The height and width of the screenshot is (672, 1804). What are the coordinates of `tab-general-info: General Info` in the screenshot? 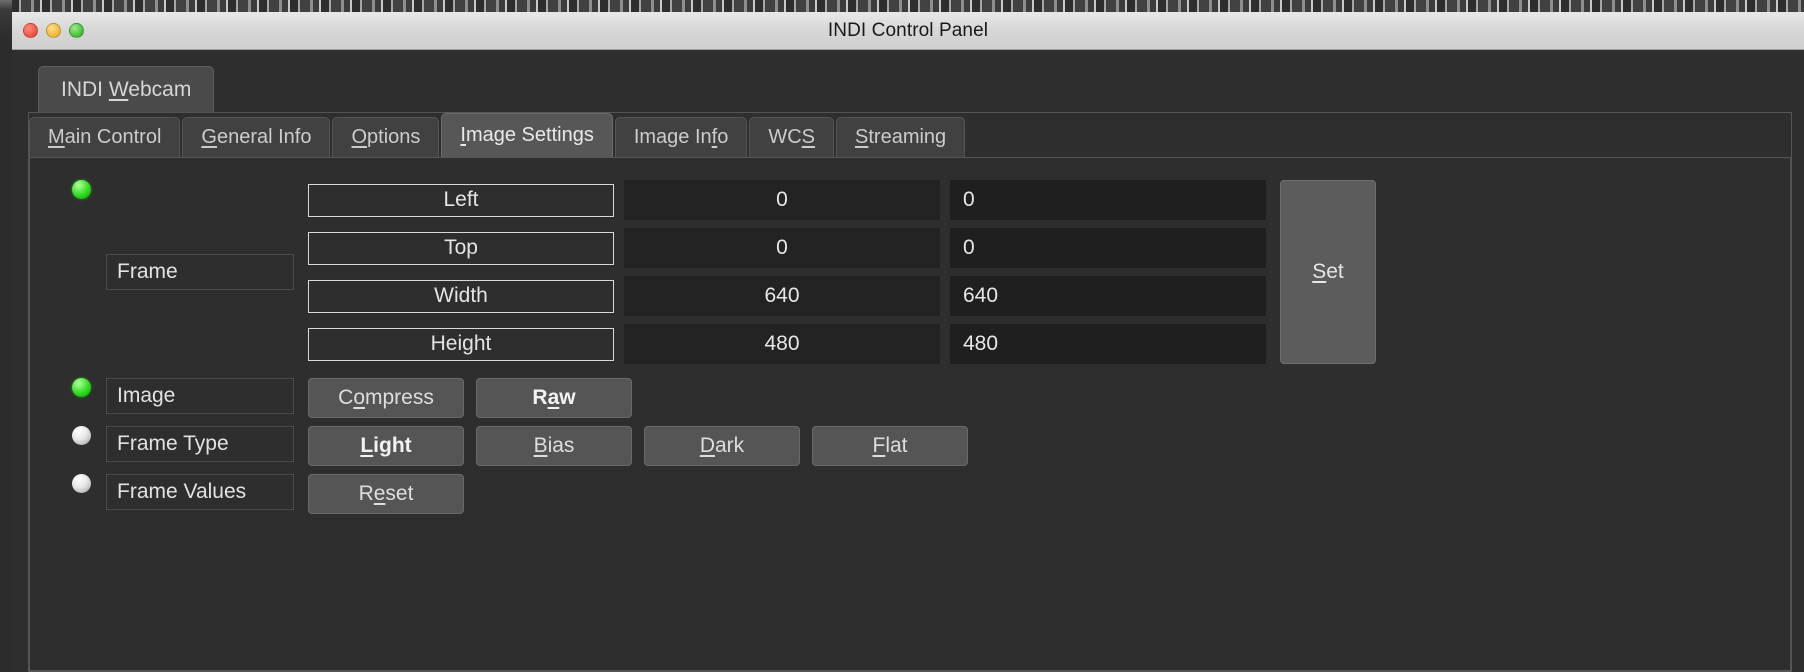 It's located at (256, 137).